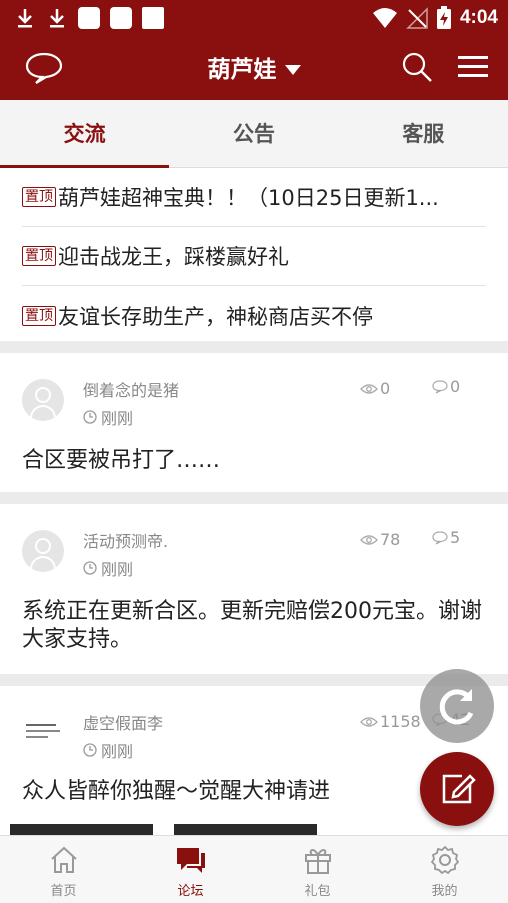 The image size is (508, 903). Describe the element at coordinates (435, 18) in the screenshot. I see `system-icons: 4:04` at that location.